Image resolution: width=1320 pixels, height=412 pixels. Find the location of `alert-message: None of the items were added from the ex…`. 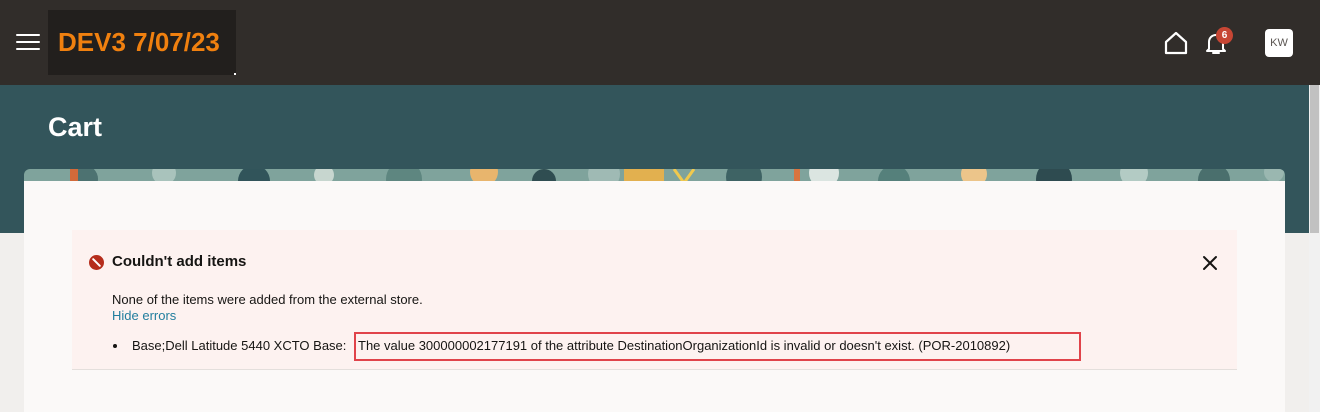

alert-message: None of the items were added from the ex… is located at coordinates (267, 299).